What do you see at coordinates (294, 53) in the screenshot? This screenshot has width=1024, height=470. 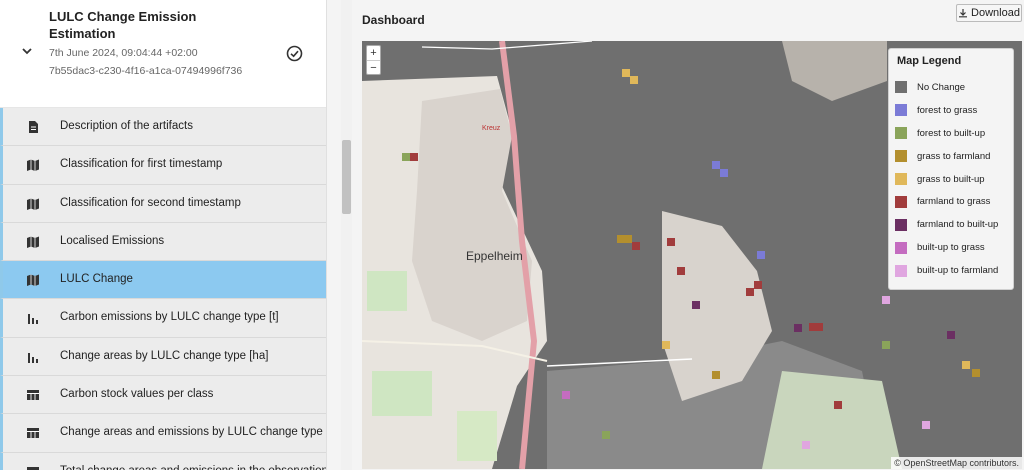 I see `check-circle-icon` at bounding box center [294, 53].